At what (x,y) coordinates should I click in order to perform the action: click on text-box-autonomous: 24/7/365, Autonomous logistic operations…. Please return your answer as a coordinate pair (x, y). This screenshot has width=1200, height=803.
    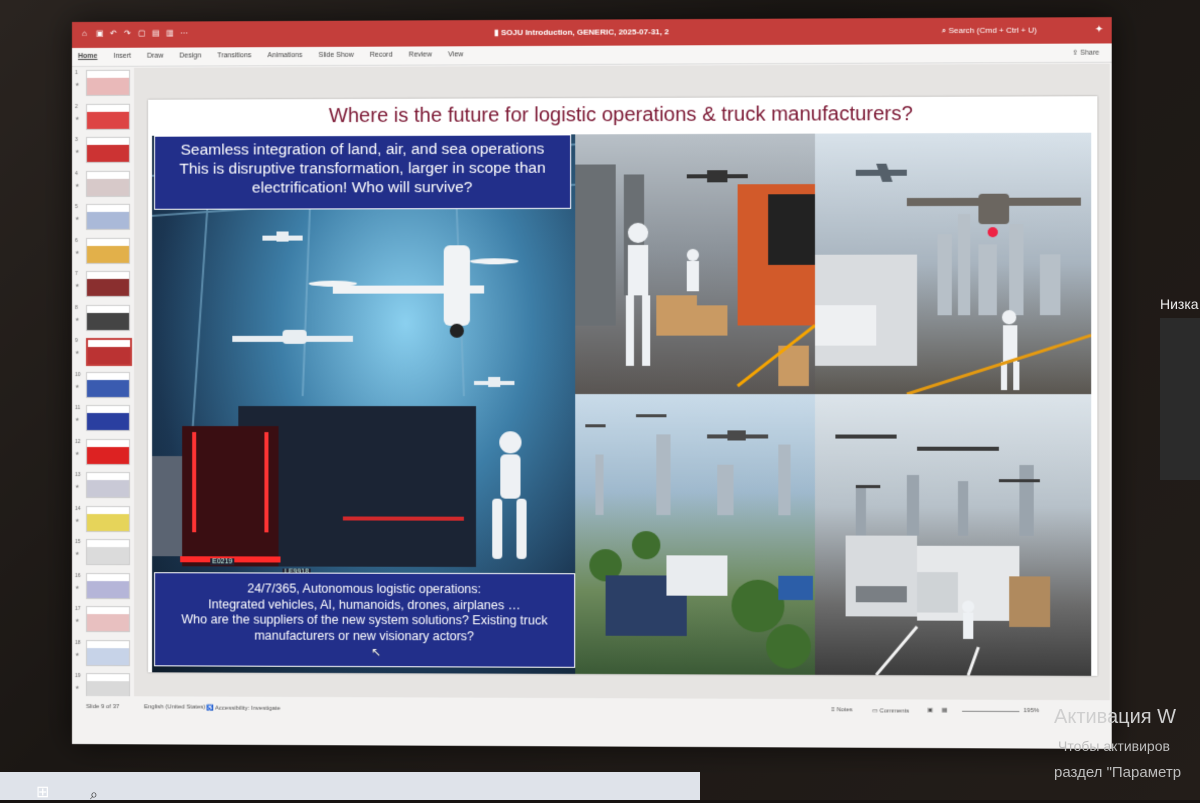
    Looking at the image, I should click on (364, 620).